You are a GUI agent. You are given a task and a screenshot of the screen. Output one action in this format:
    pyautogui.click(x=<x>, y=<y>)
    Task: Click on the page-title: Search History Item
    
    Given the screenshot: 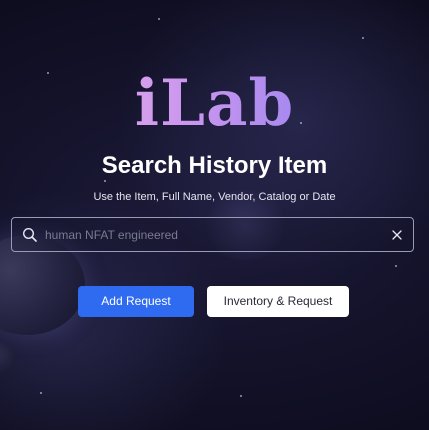 What is the action you would take?
    pyautogui.click(x=214, y=165)
    